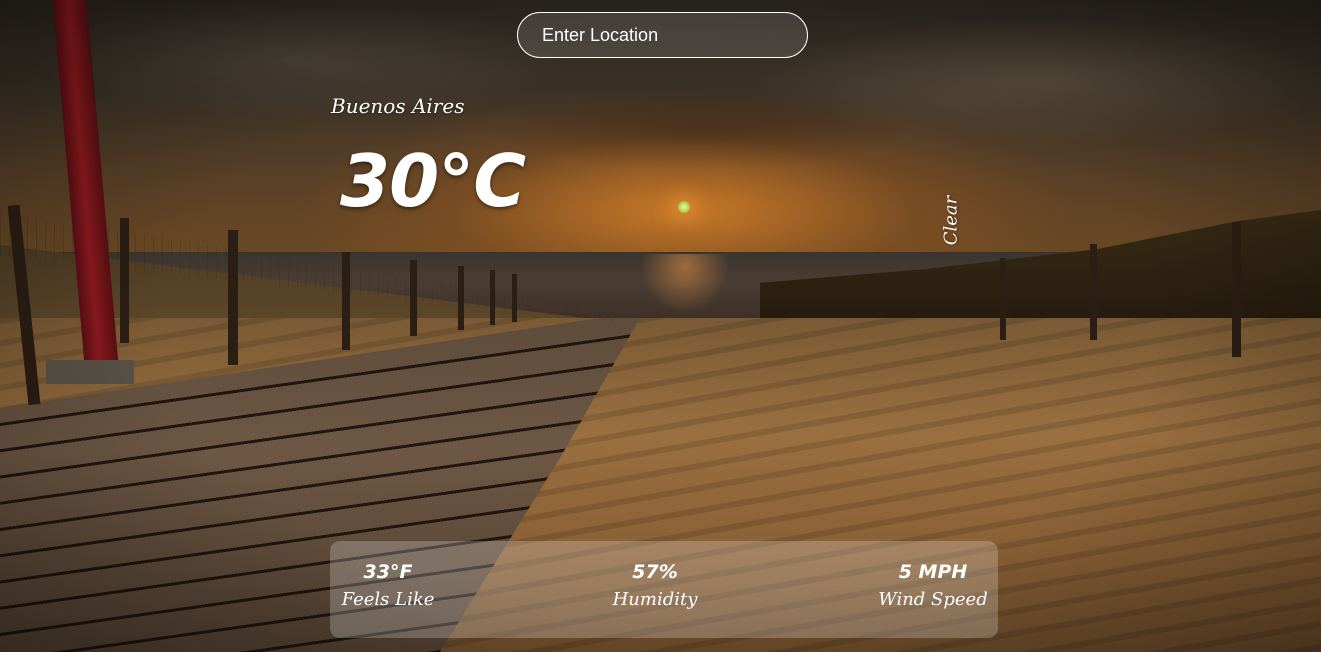 This screenshot has width=1321, height=652. What do you see at coordinates (388, 586) in the screenshot?
I see `stat-feels-like: 33°F Feels Like` at bounding box center [388, 586].